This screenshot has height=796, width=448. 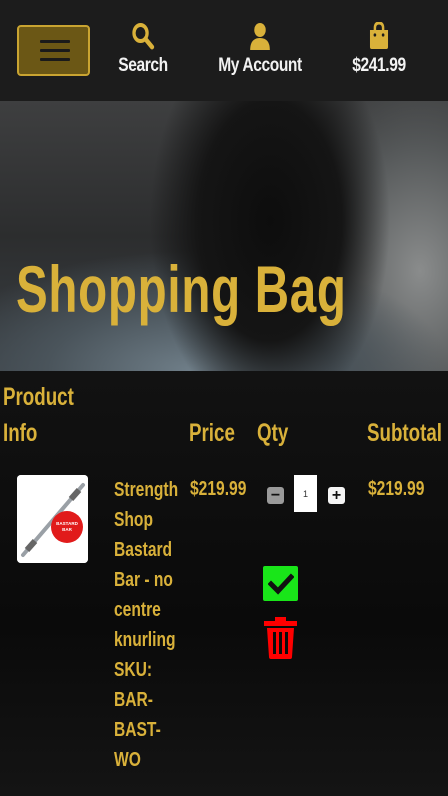 What do you see at coordinates (379, 65) in the screenshot?
I see `bag-total: $241.99` at bounding box center [379, 65].